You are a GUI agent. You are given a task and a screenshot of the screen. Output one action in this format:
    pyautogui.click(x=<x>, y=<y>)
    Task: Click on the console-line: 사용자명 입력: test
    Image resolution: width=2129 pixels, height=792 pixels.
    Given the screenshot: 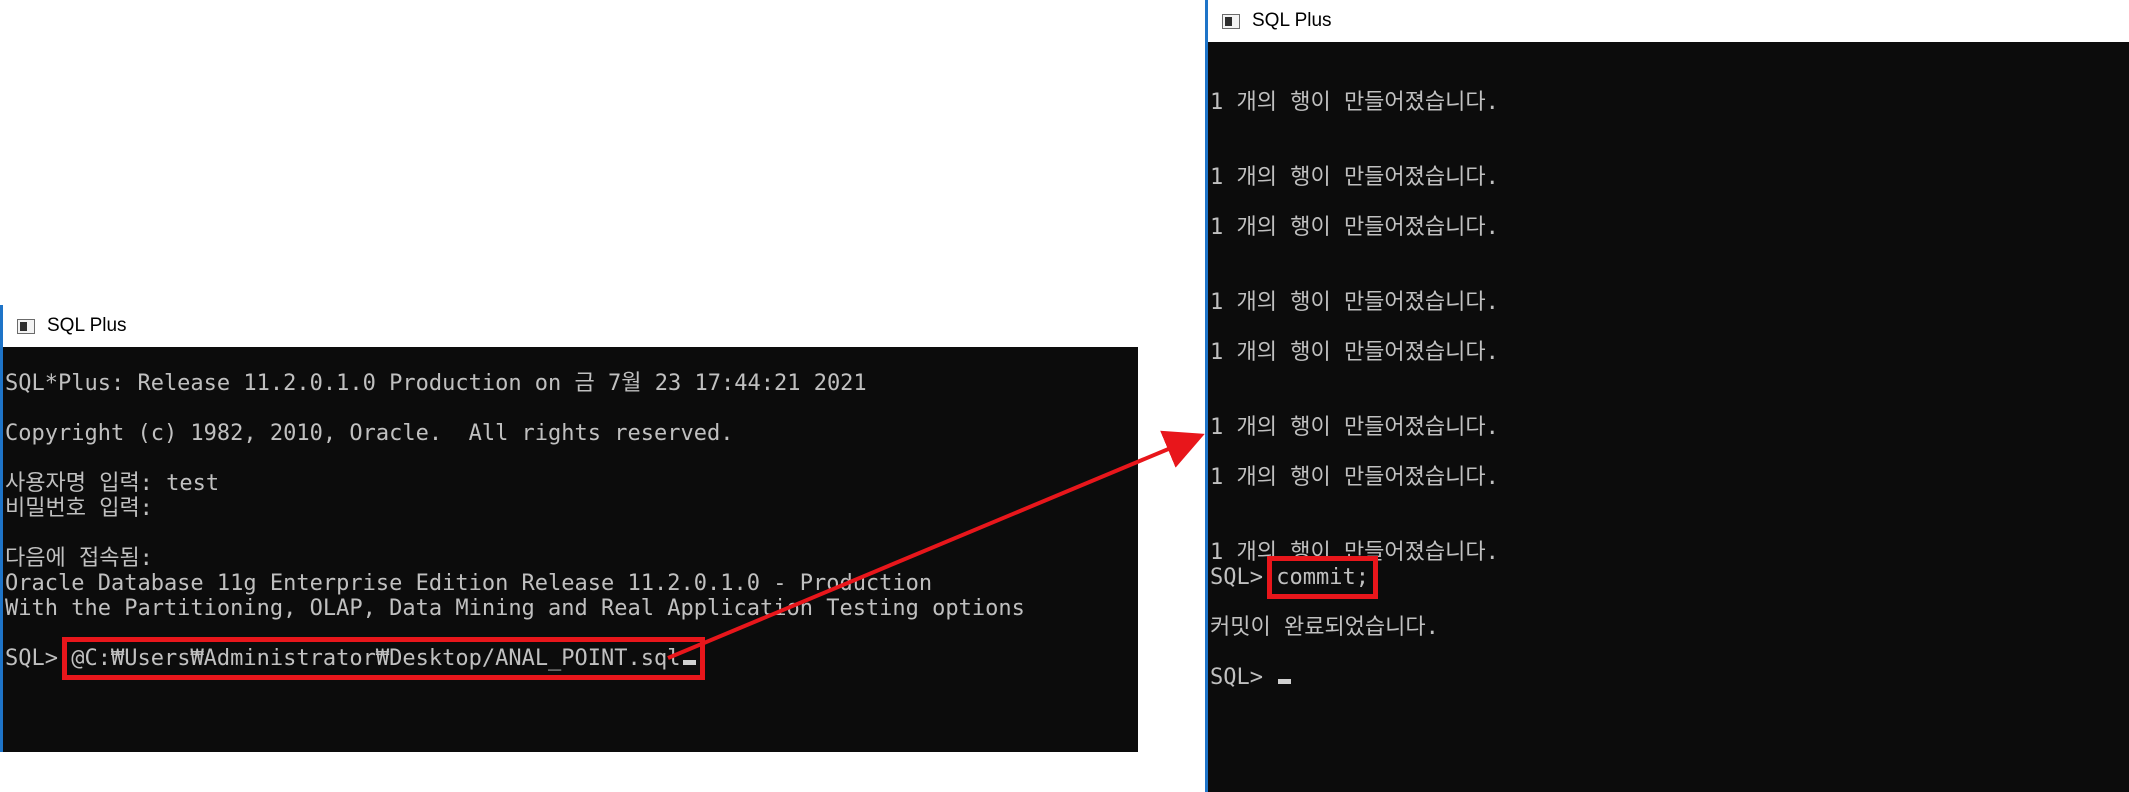 What is the action you would take?
    pyautogui.click(x=112, y=483)
    